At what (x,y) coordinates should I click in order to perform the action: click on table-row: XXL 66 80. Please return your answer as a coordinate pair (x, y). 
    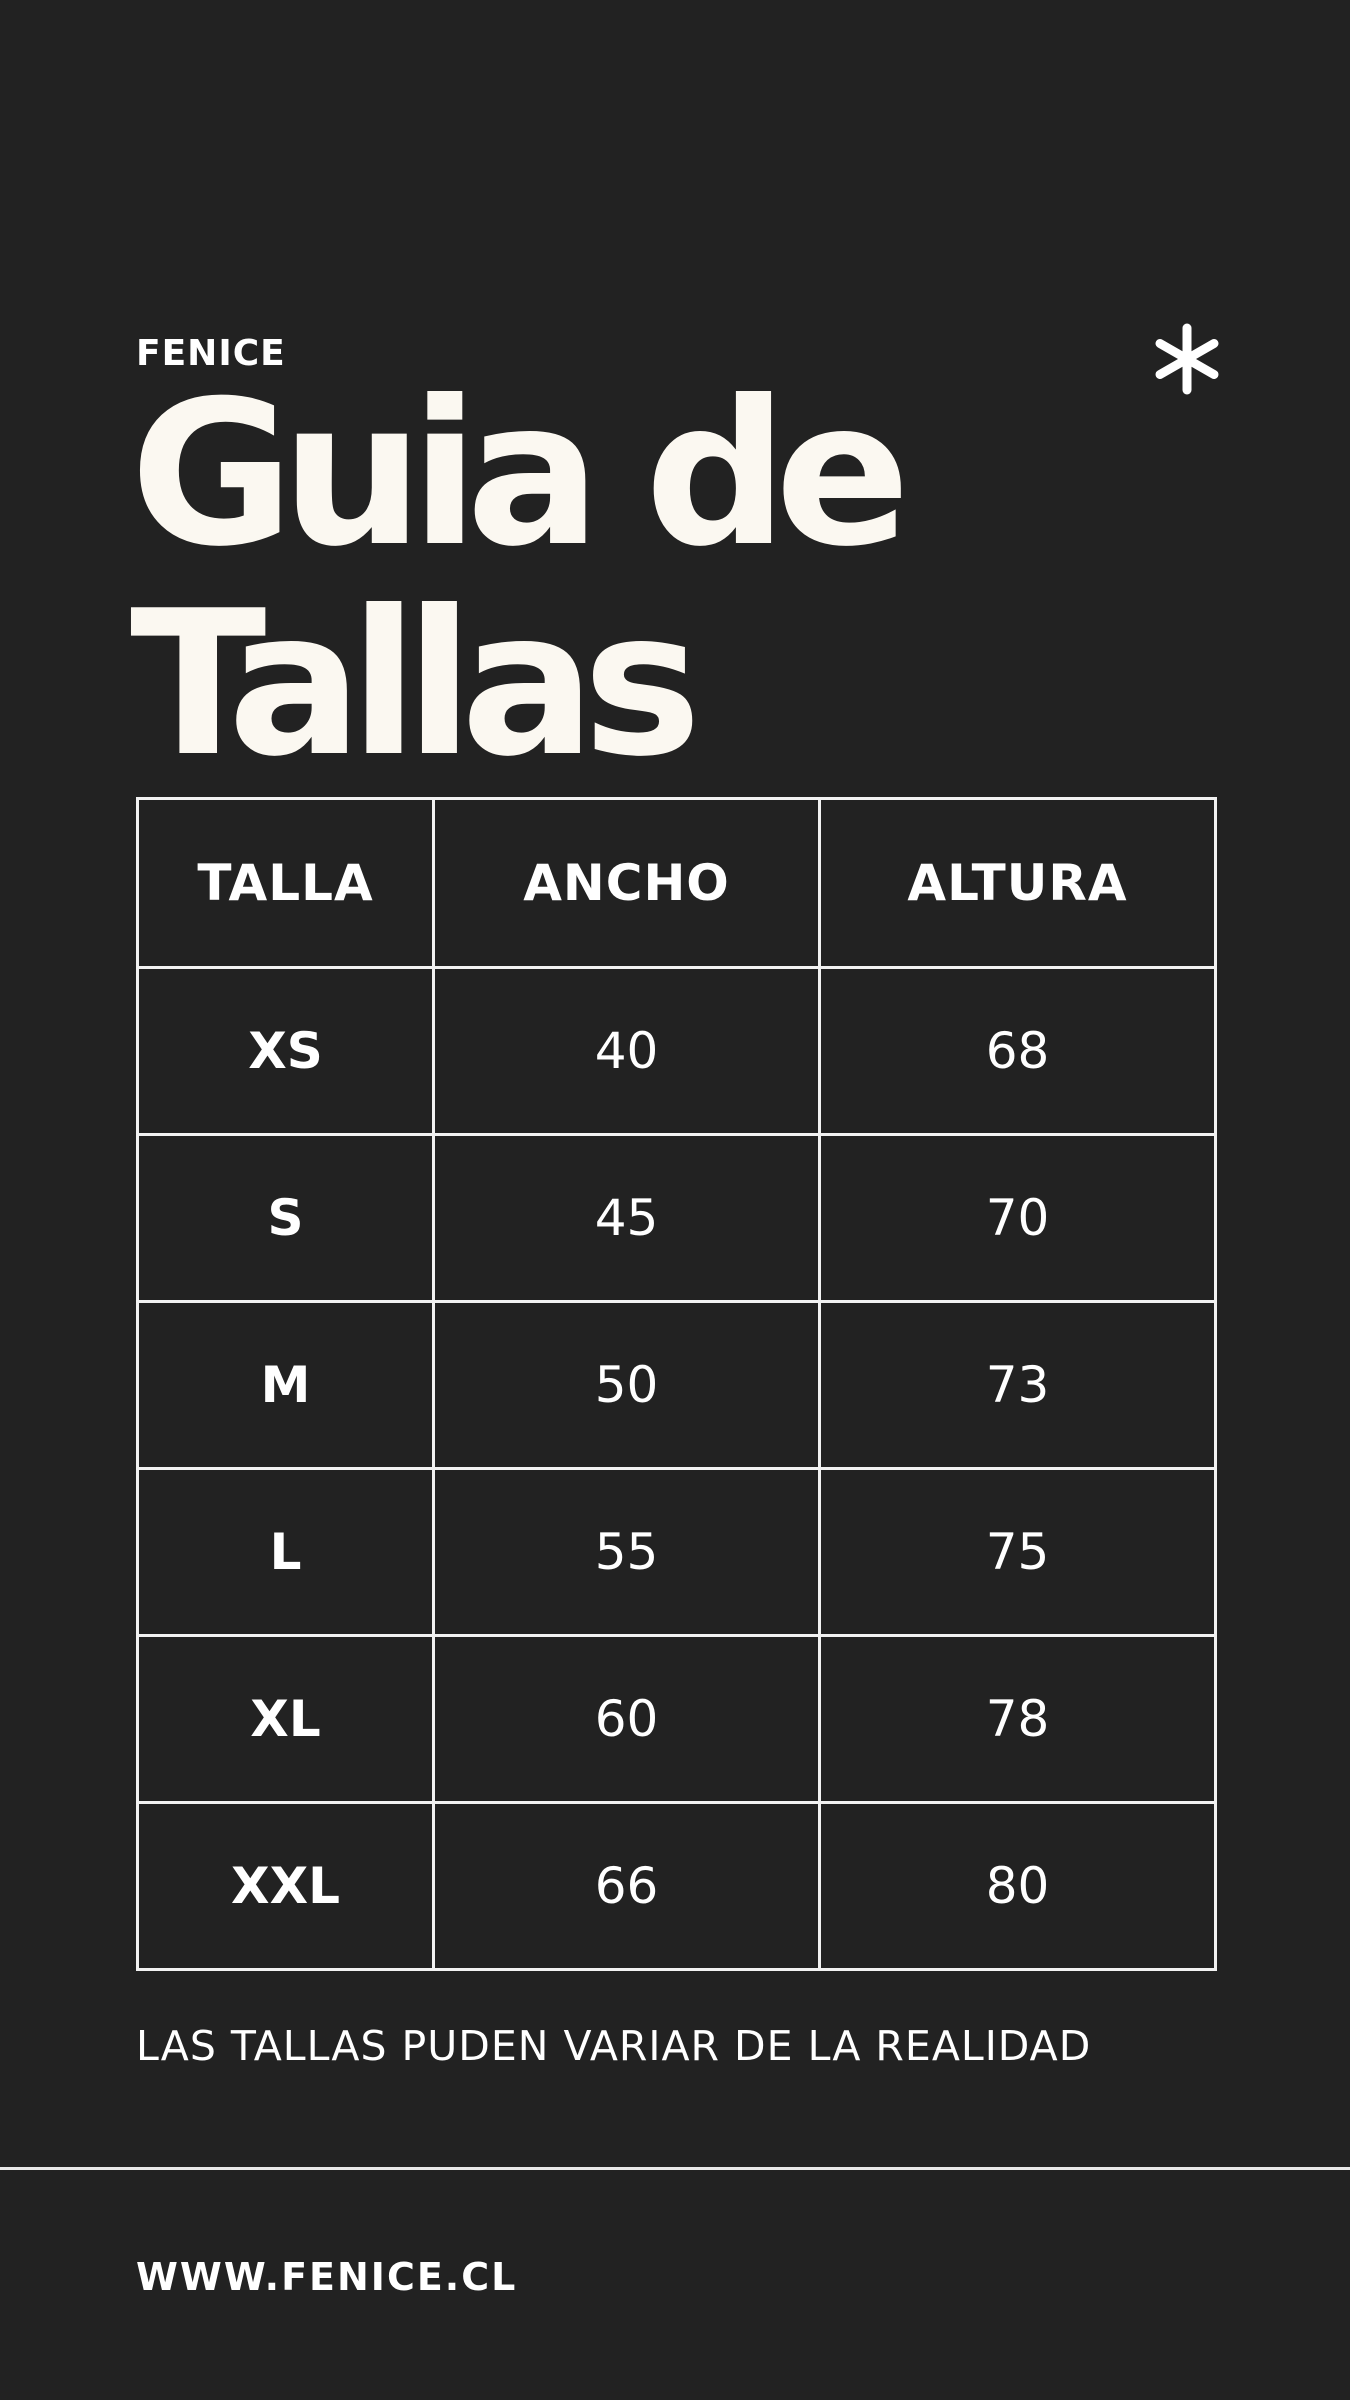
    Looking at the image, I should click on (676, 1886).